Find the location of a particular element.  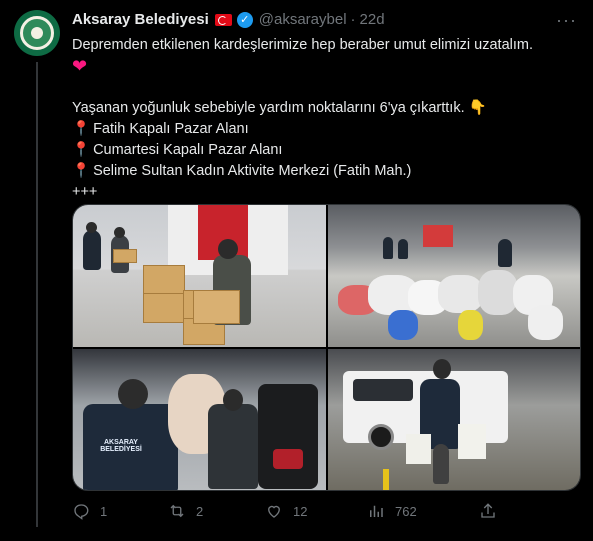

like-count: 12 is located at coordinates (300, 511).